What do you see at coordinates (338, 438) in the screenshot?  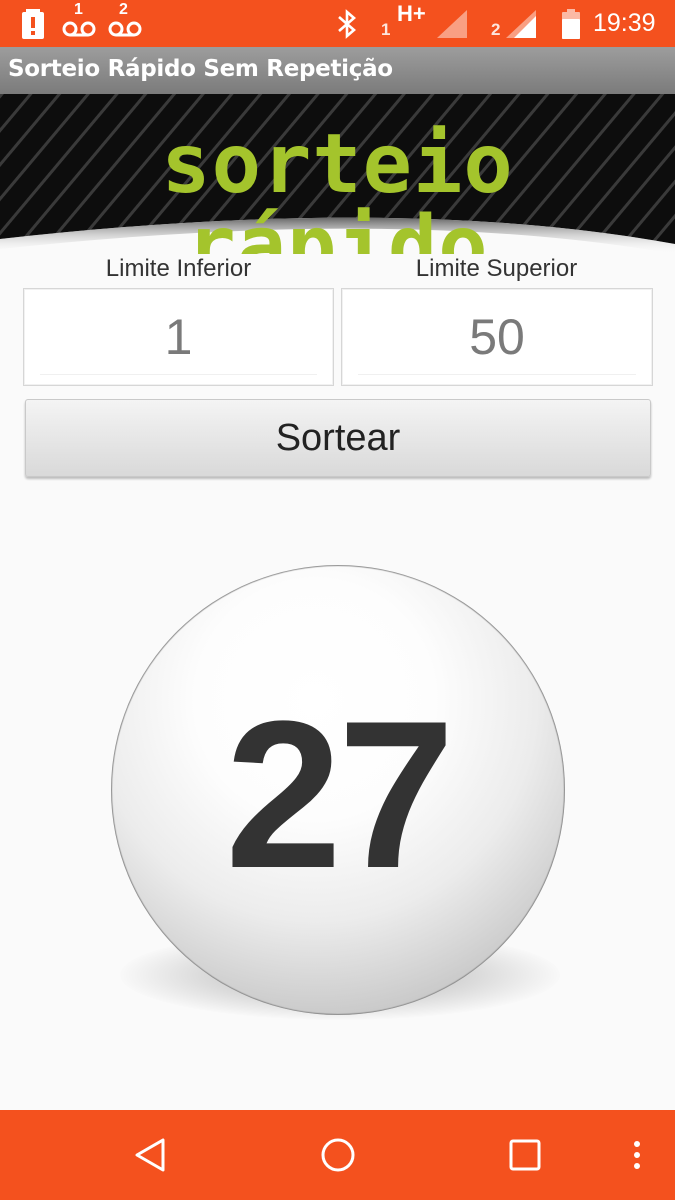 I see `draw-button: Sortear` at bounding box center [338, 438].